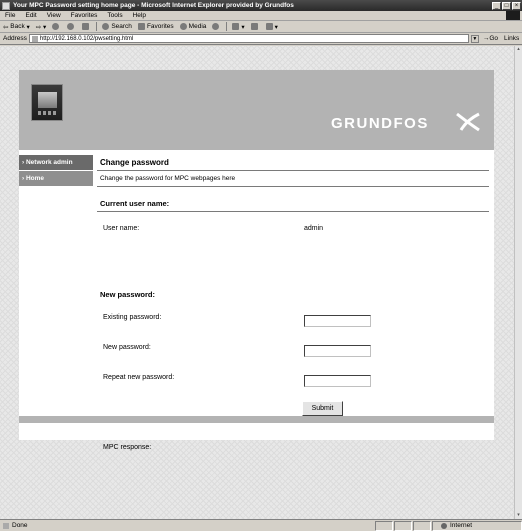 The height and width of the screenshot is (531, 522). I want to click on submit-button: Submit, so click(322, 408).